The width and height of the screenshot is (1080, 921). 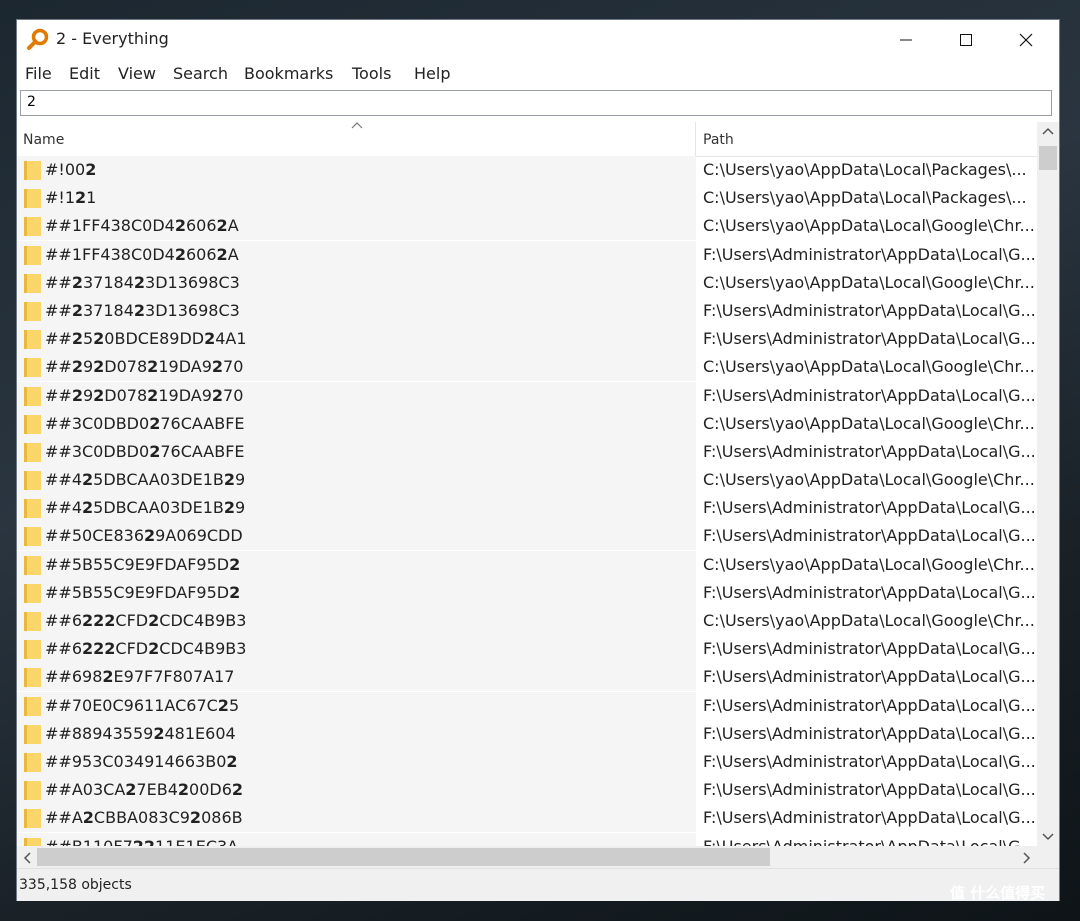 What do you see at coordinates (906, 40) in the screenshot?
I see `minimize-button` at bounding box center [906, 40].